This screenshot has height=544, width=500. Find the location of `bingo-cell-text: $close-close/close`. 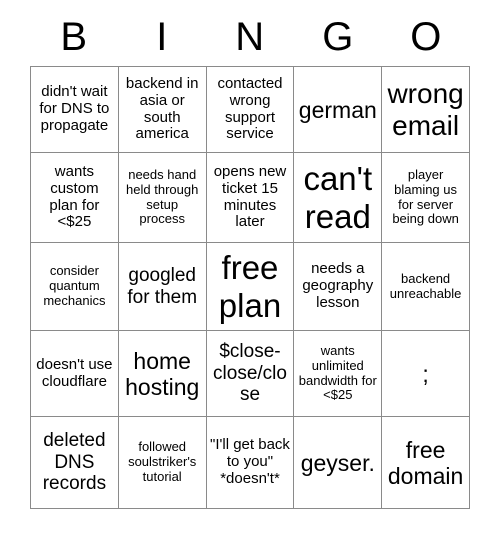

bingo-cell-text: $close-close/close is located at coordinates (250, 373).